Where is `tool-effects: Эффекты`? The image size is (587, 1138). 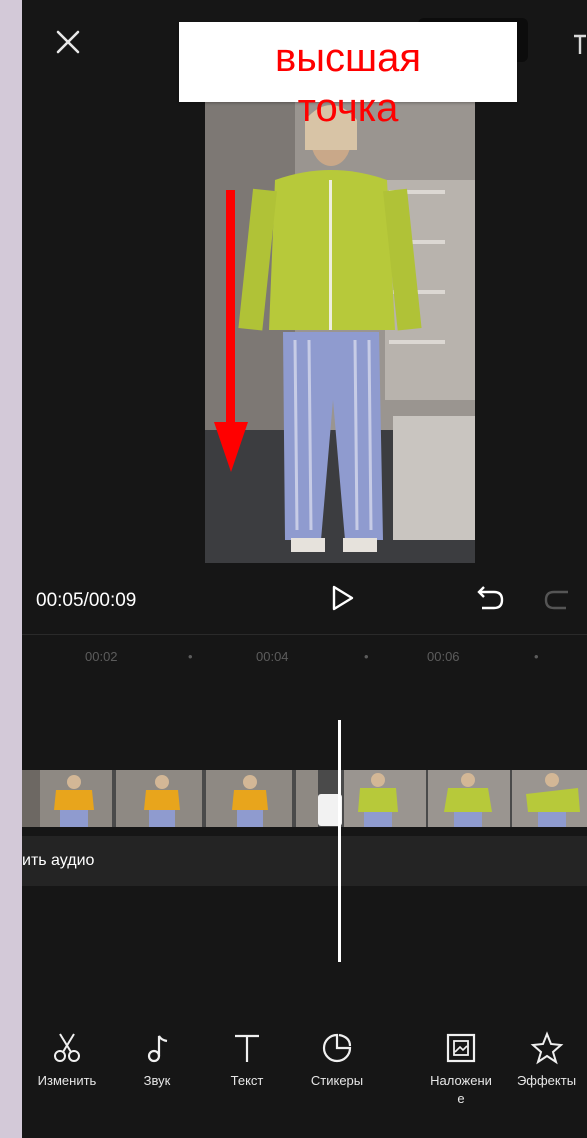 tool-effects: Эффекты is located at coordinates (546, 1060).